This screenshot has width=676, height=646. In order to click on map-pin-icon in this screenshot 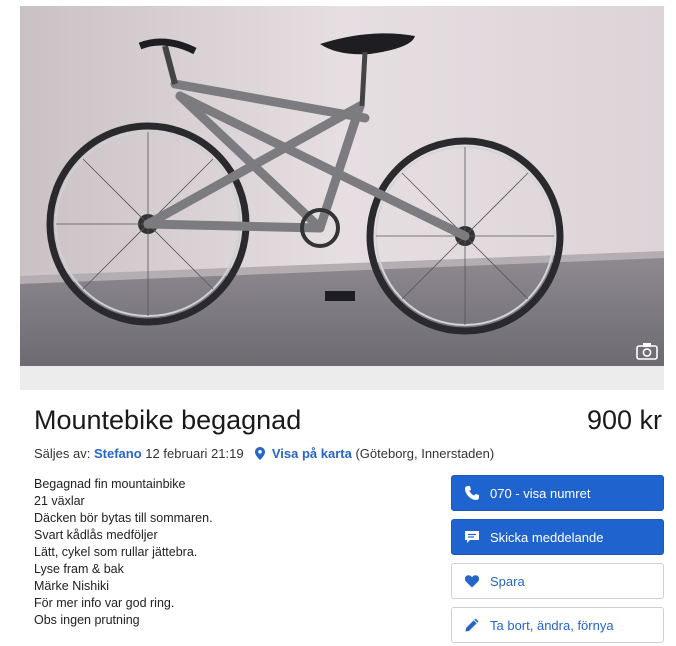, I will do `click(260, 453)`.